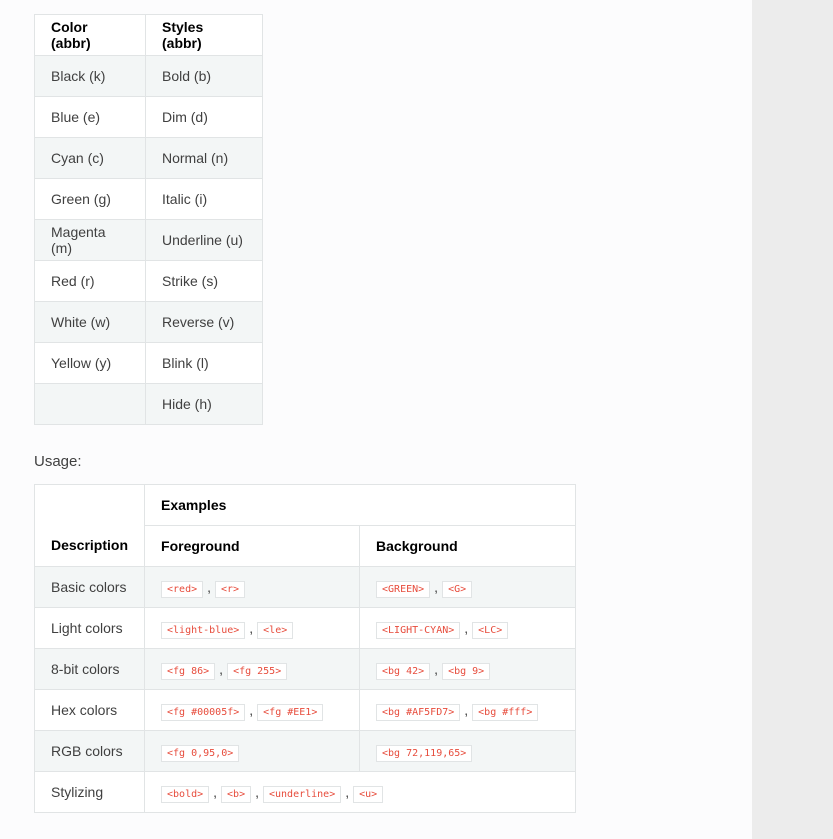  I want to click on background-cell: <GREEN>, <G>, so click(468, 587).